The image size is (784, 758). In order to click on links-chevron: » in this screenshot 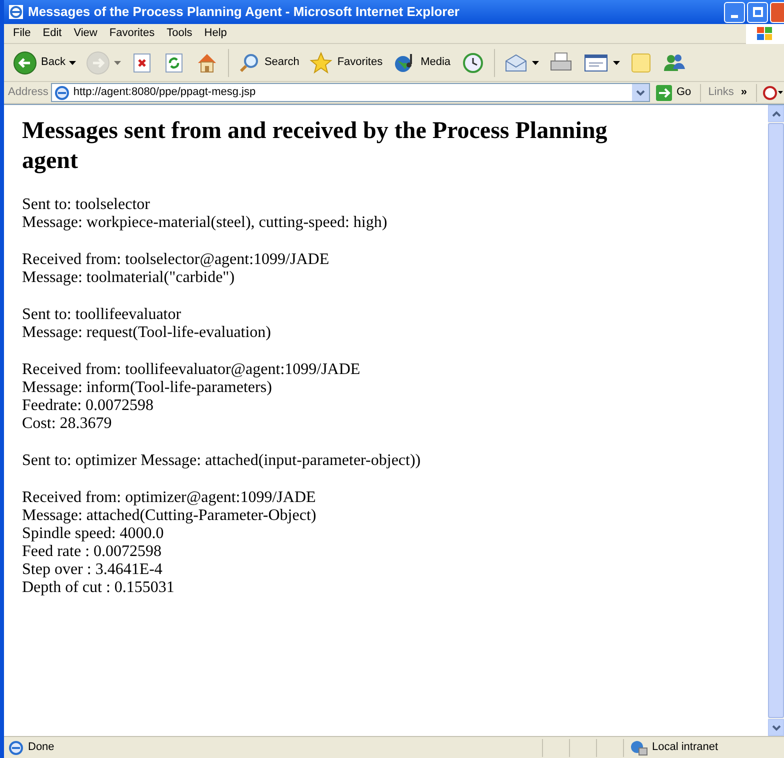, I will do `click(743, 92)`.